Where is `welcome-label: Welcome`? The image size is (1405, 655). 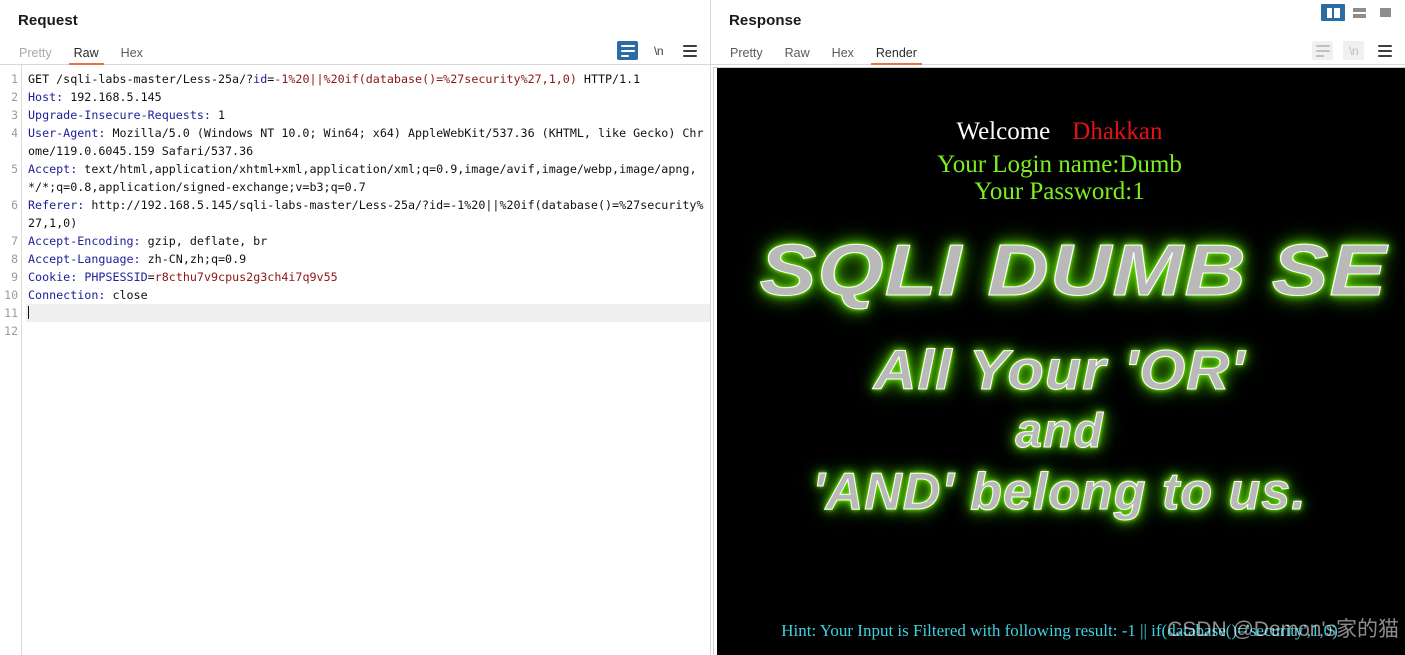
welcome-label: Welcome is located at coordinates (1003, 131).